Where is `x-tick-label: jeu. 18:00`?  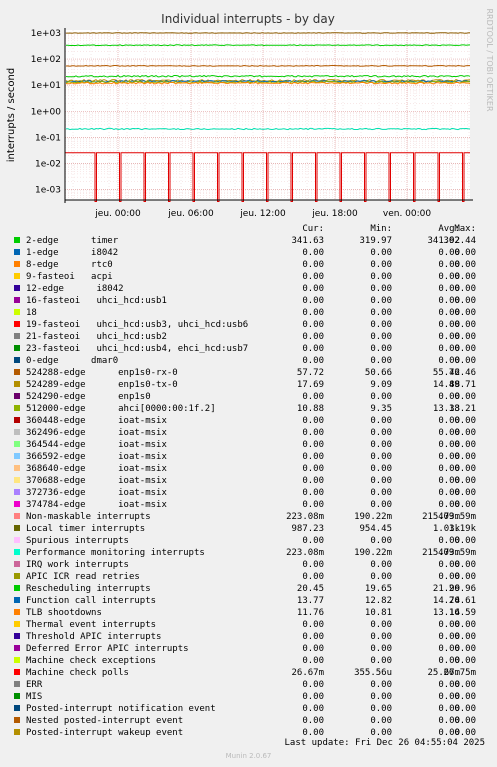
x-tick-label: jeu. 18:00 is located at coordinates (334, 214).